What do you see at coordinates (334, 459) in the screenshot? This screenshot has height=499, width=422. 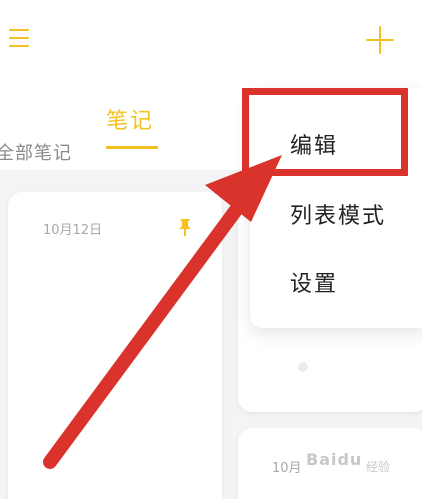 I see `watermark-brand: Baidu` at bounding box center [334, 459].